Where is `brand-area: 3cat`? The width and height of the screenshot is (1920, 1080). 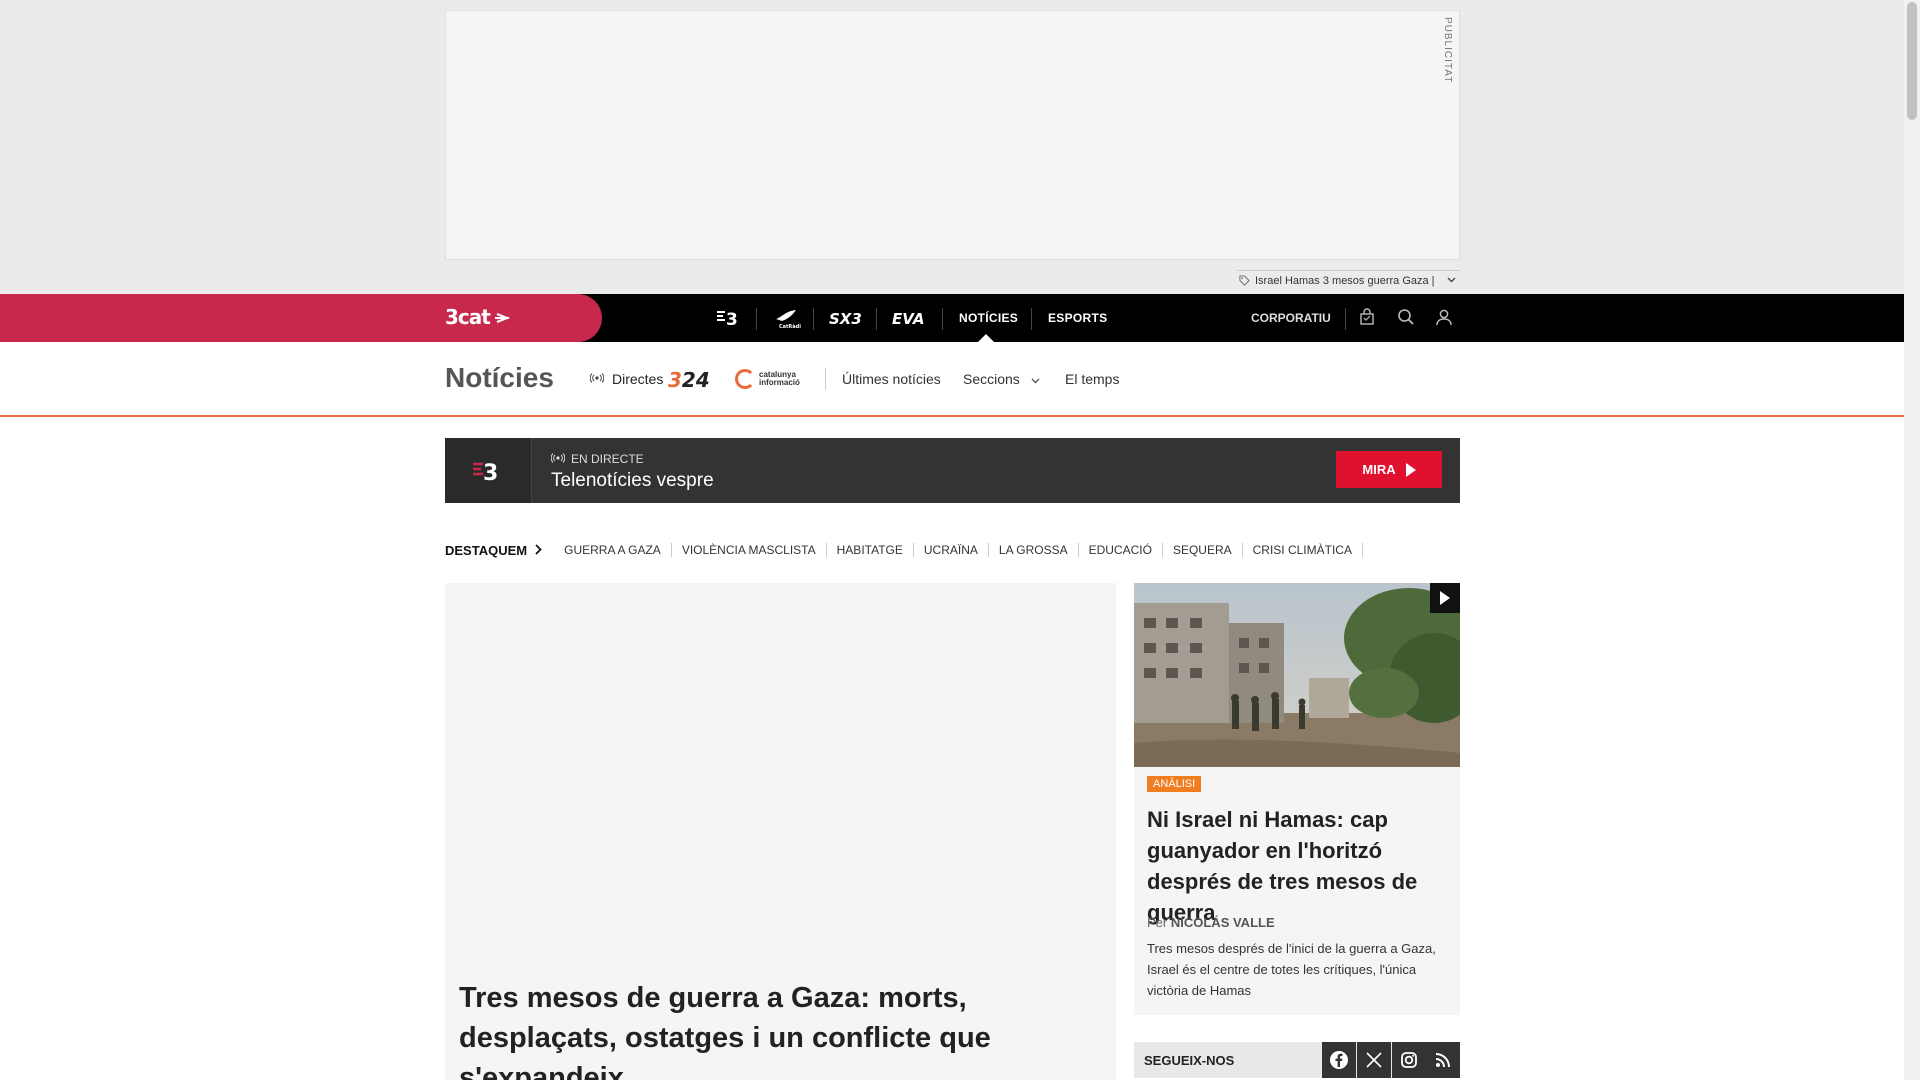
brand-area: 3cat is located at coordinates (301, 318).